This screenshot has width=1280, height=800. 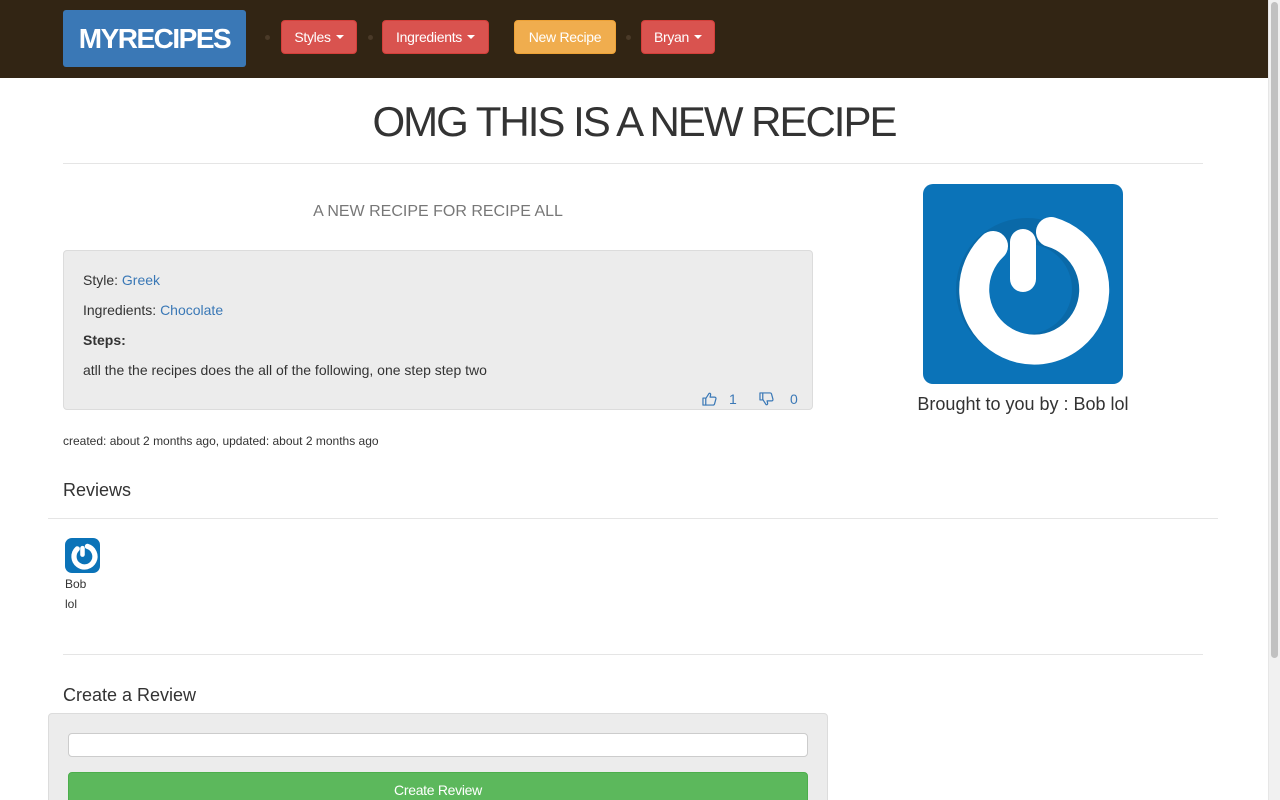 I want to click on chef-avatar, so click(x=1023, y=284).